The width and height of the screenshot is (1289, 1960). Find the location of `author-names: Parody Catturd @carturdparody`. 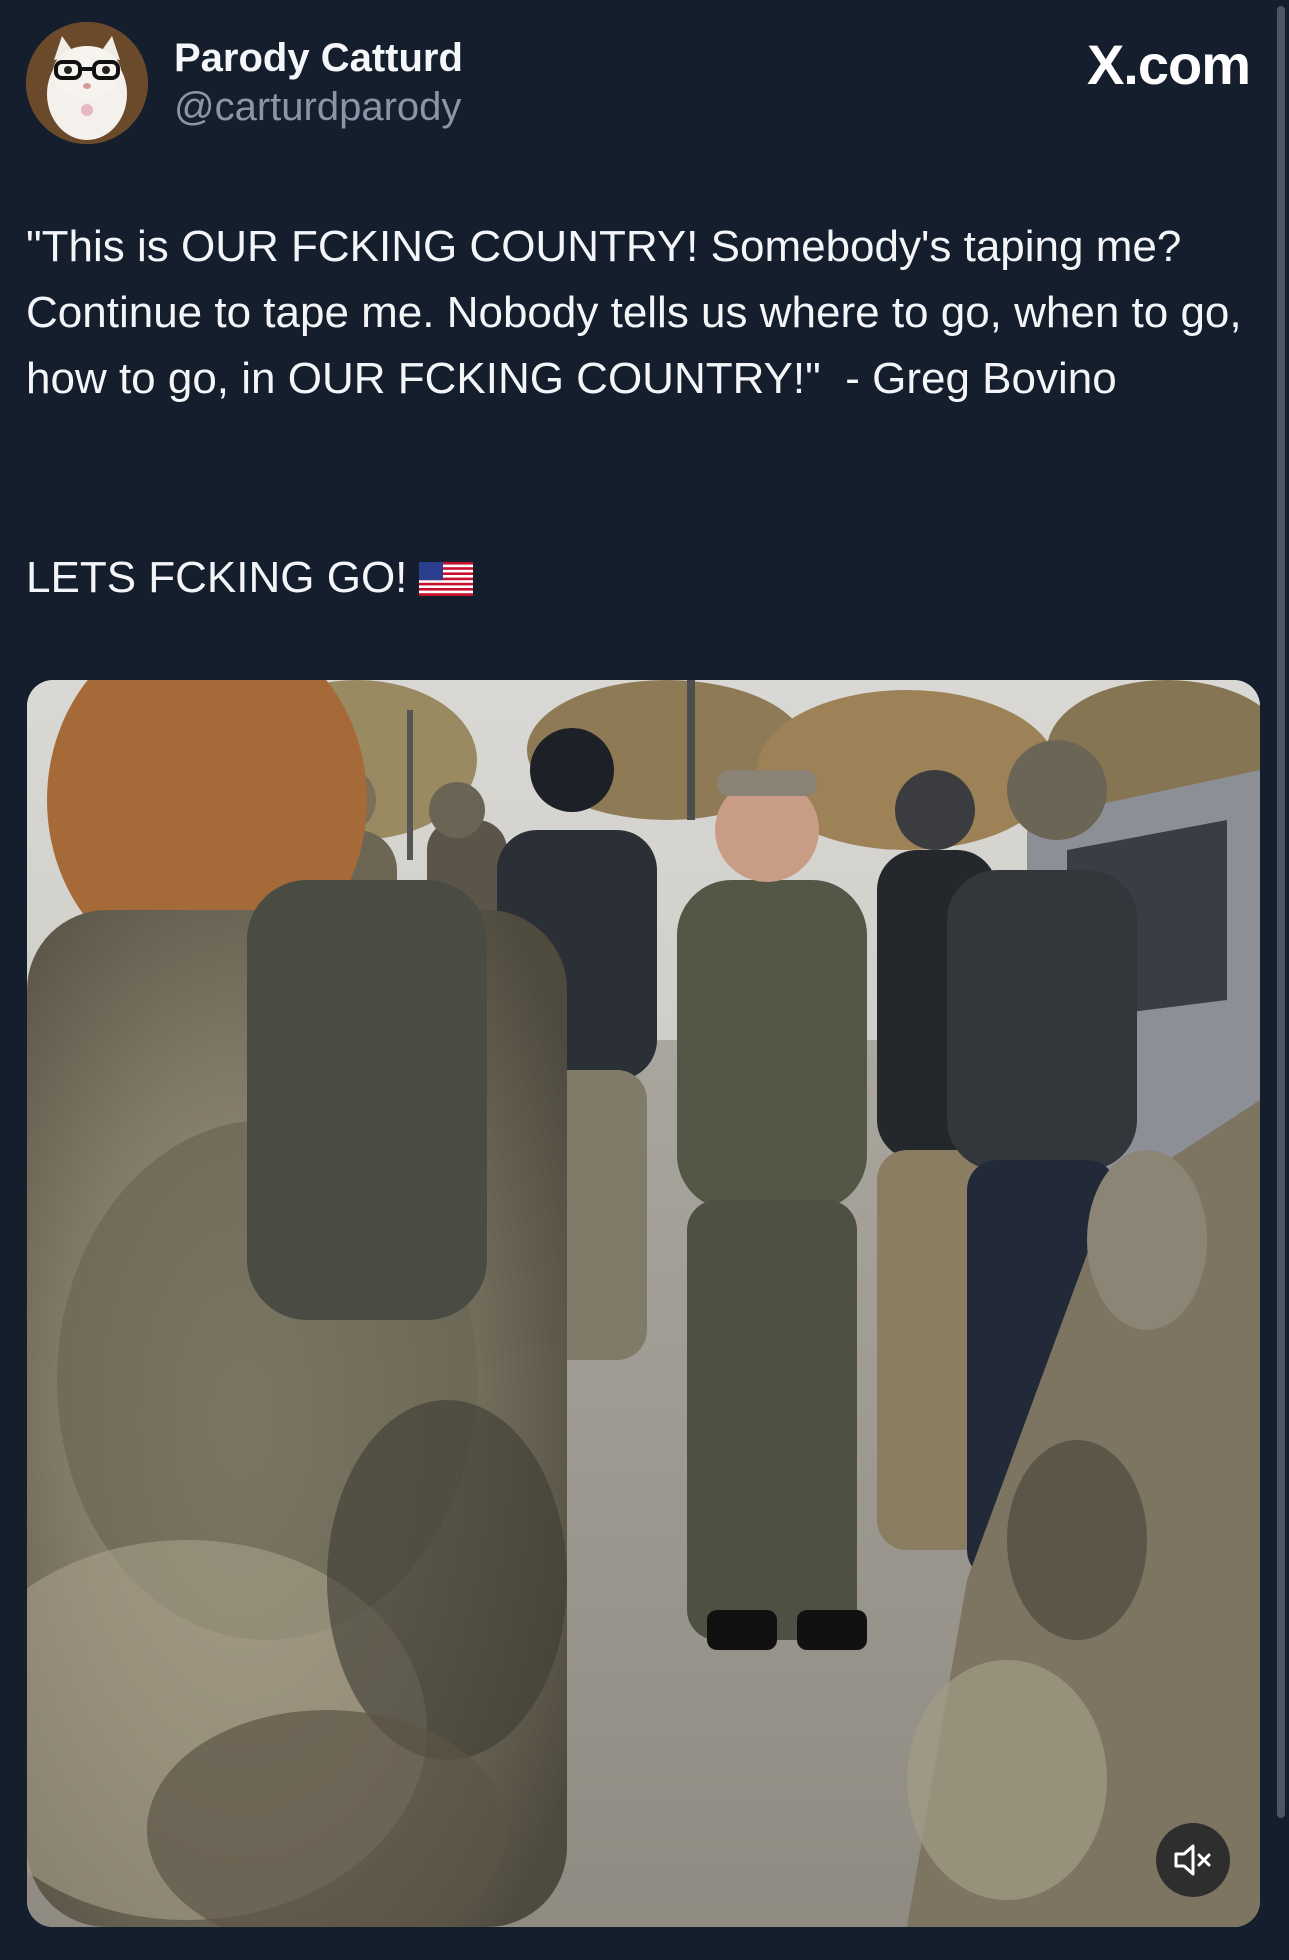

author-names: Parody Catturd @carturdparody is located at coordinates (318, 83).